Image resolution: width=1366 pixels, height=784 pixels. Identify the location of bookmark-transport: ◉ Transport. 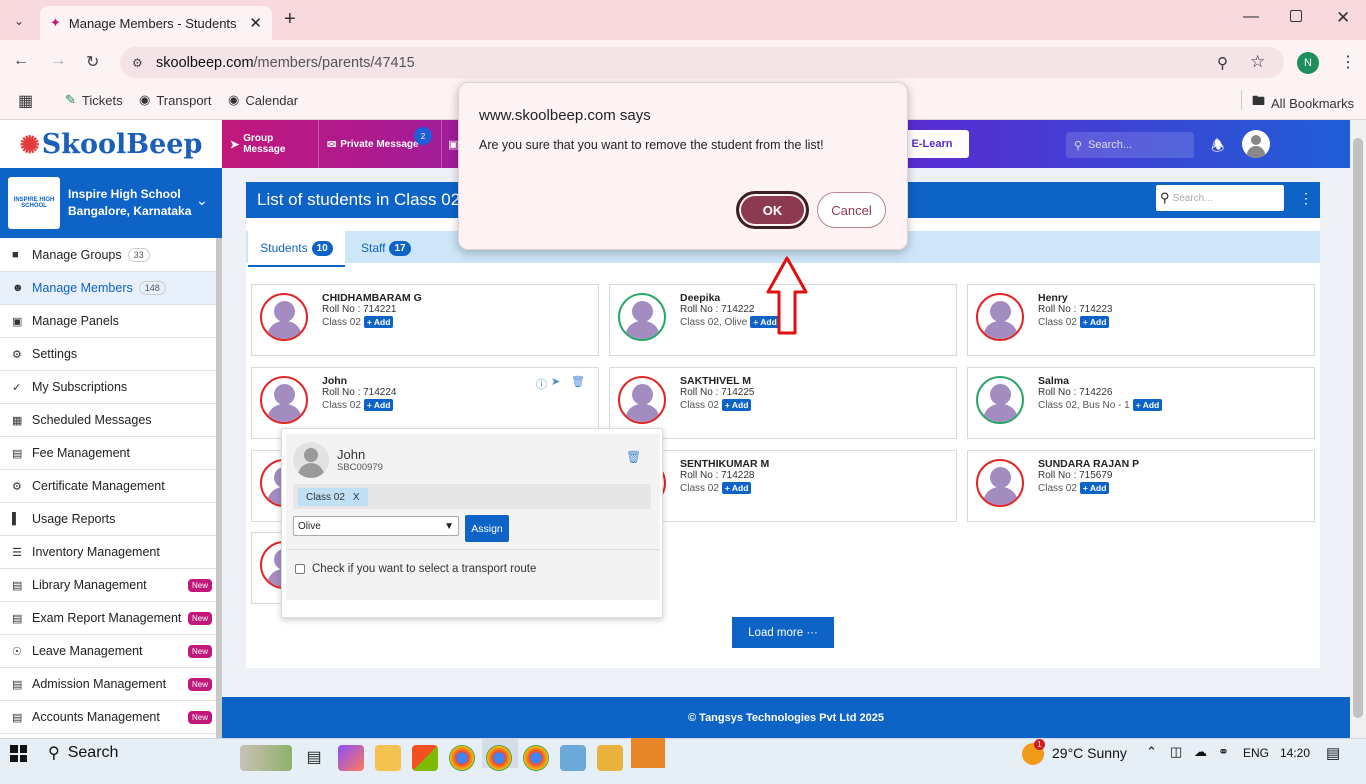
(175, 100).